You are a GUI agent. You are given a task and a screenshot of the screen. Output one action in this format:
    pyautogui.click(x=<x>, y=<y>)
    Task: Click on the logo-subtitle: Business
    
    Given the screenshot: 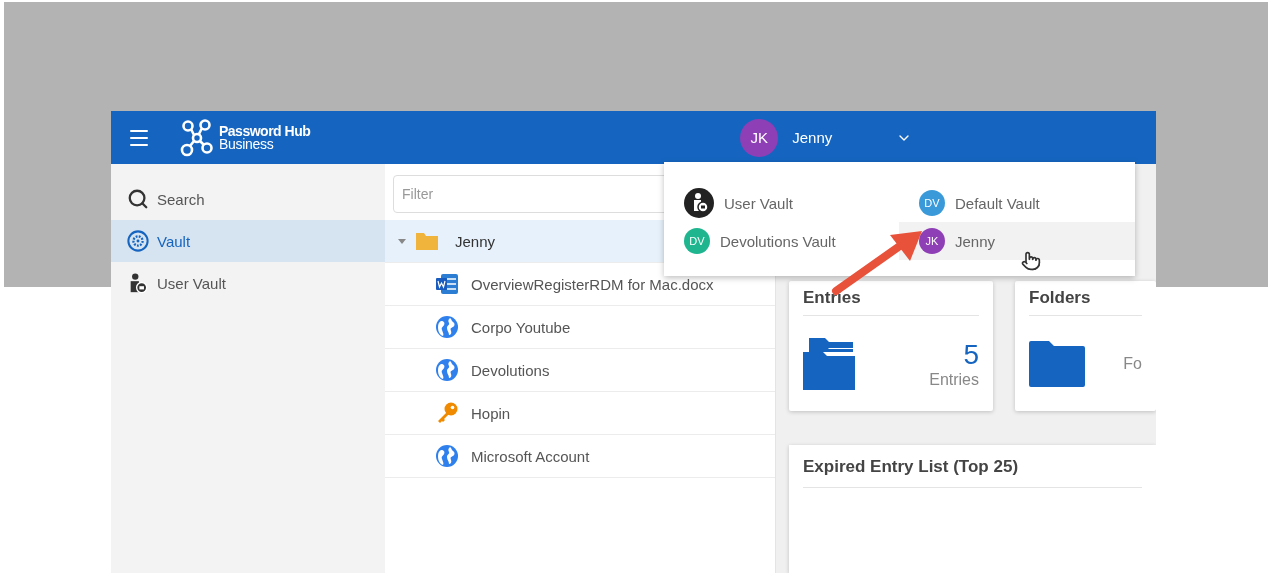 What is the action you would take?
    pyautogui.click(x=246, y=144)
    